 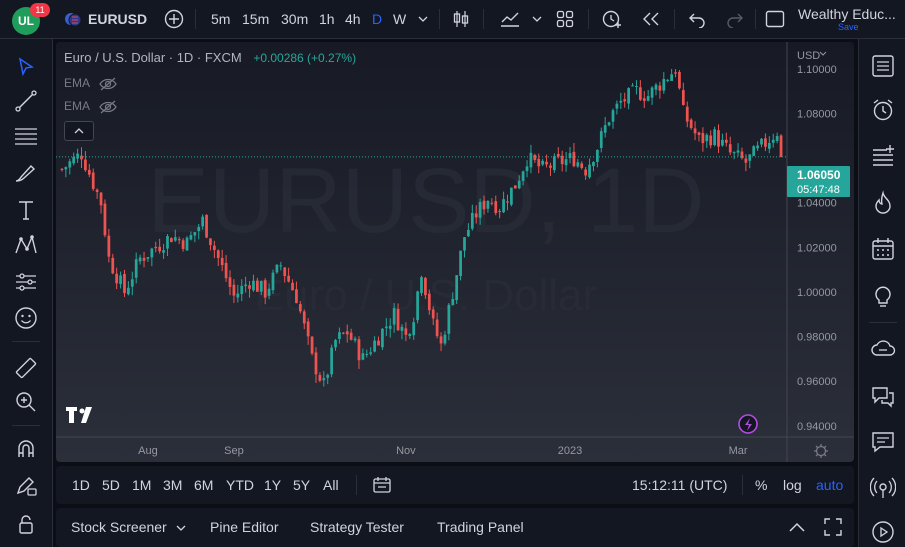 I want to click on candles-chart-type-icon, so click(x=461, y=19).